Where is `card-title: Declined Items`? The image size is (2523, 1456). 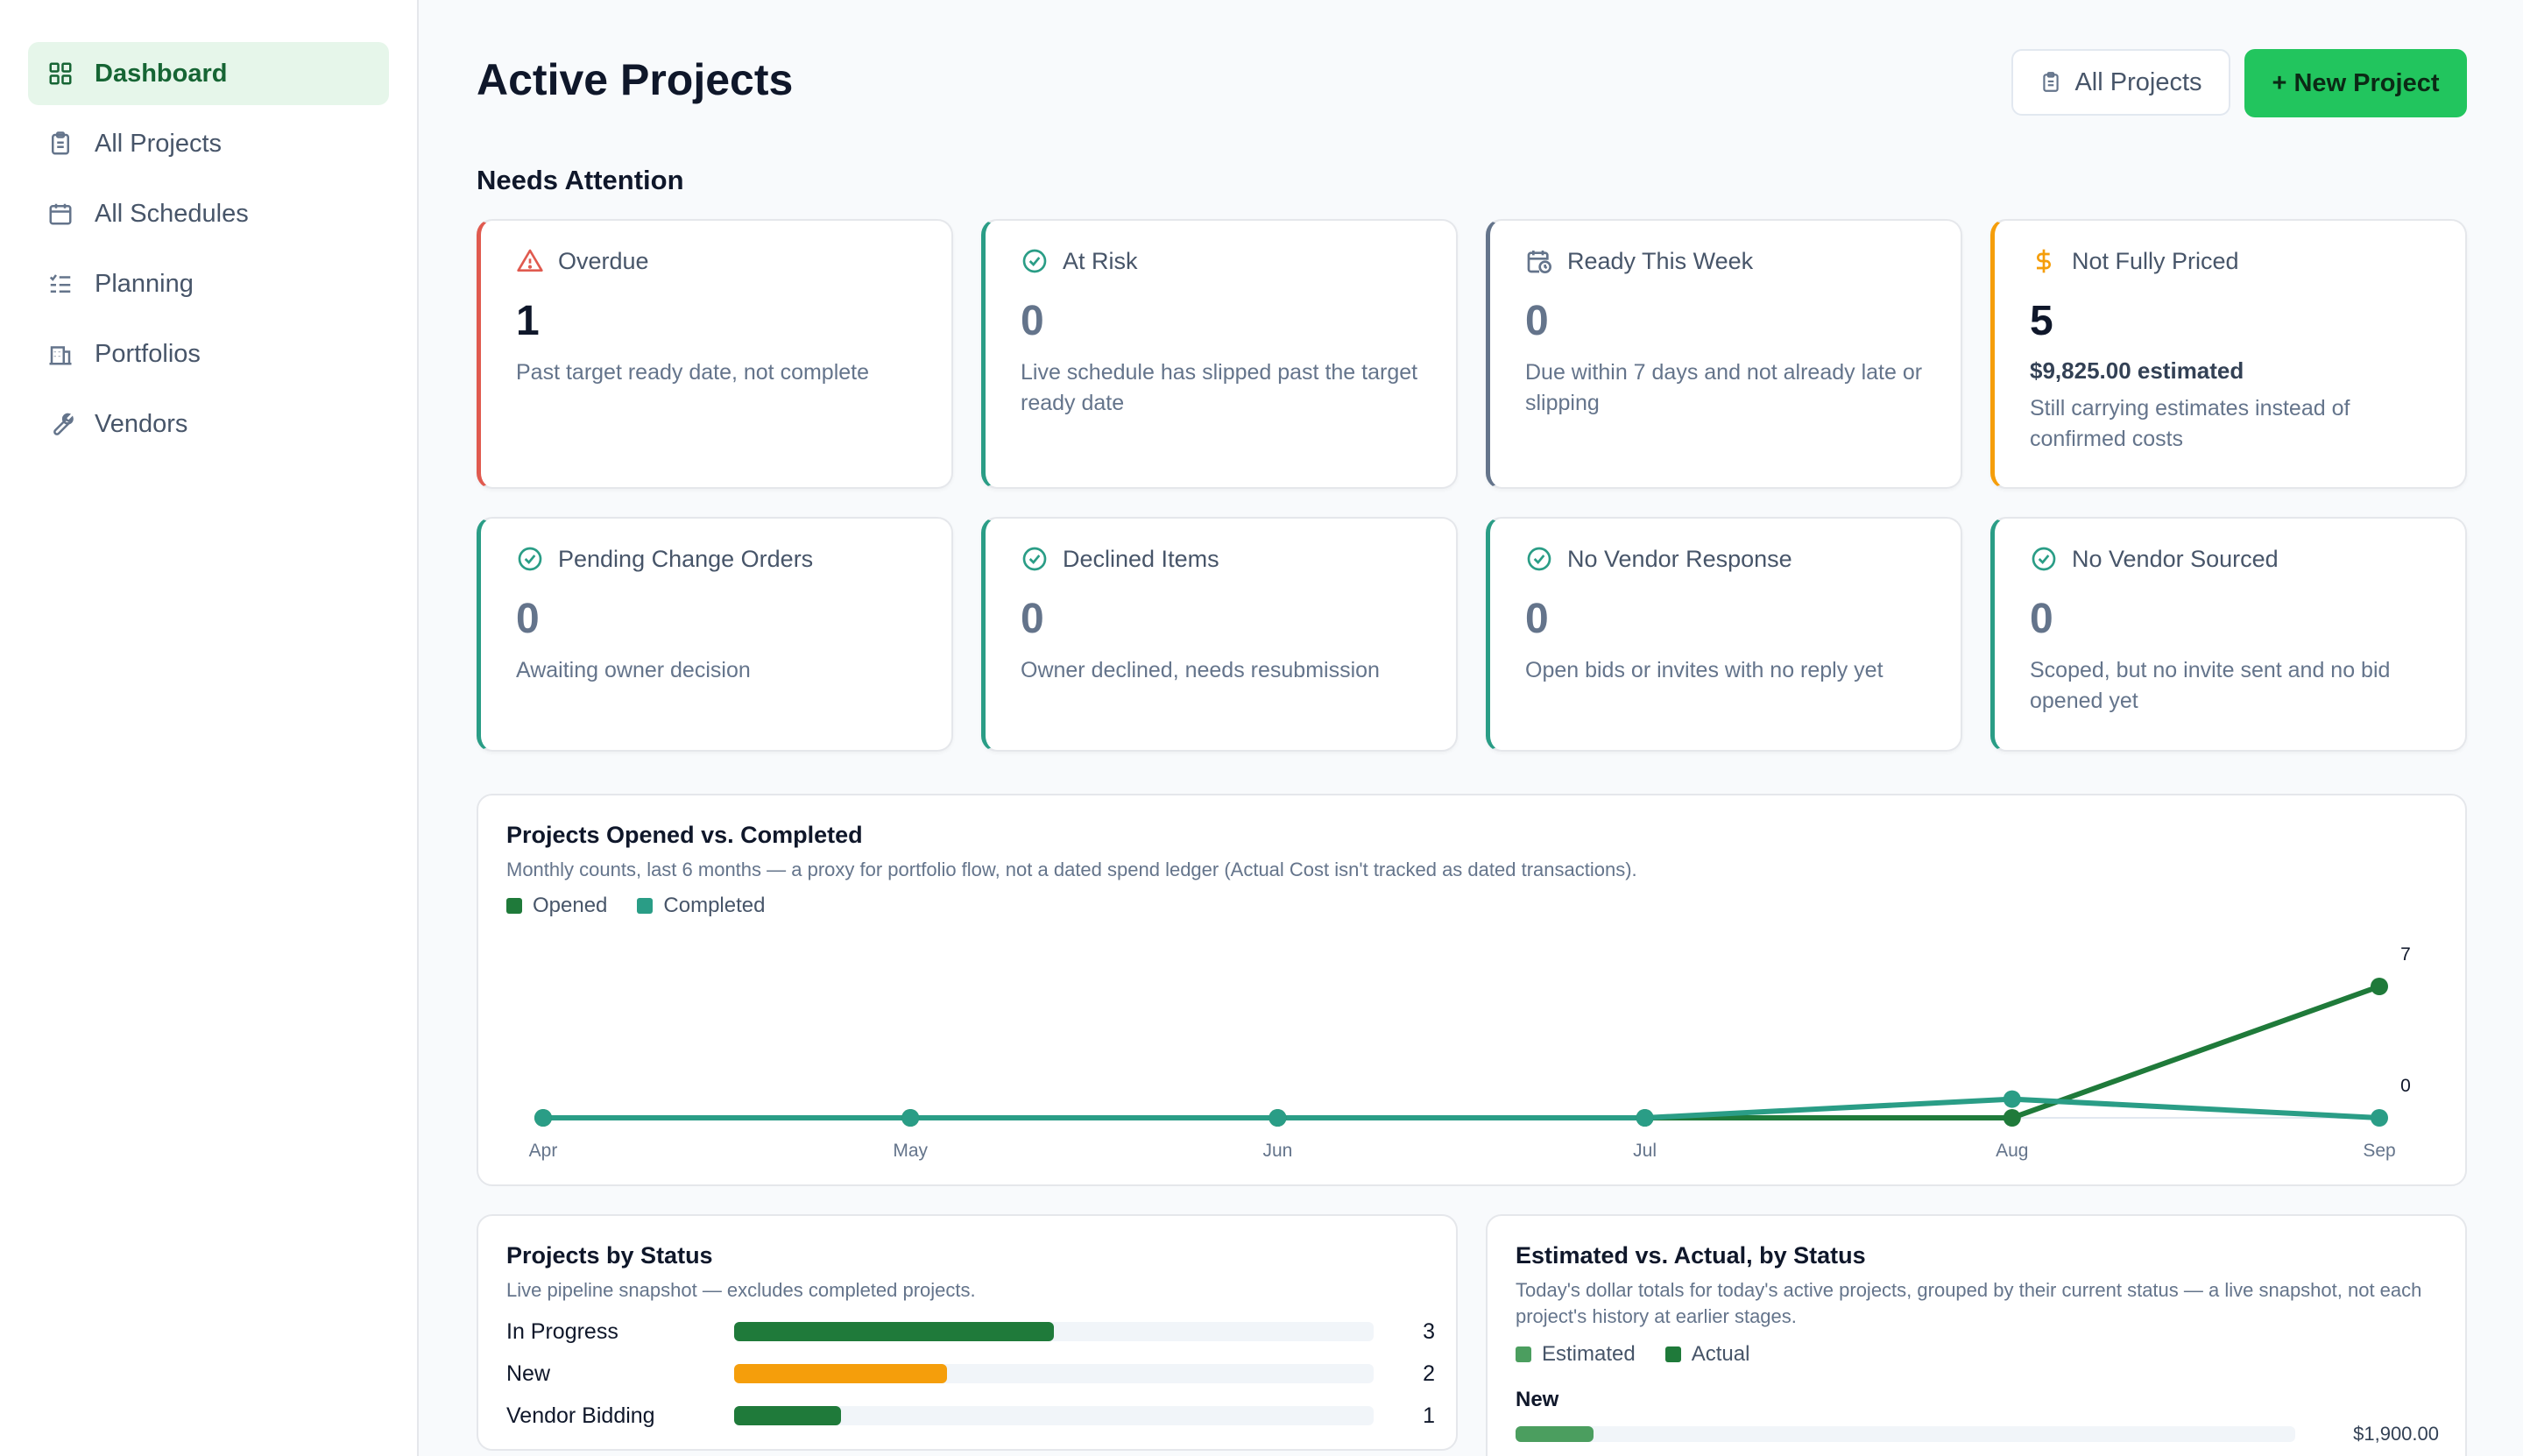
card-title: Declined Items is located at coordinates (1141, 558).